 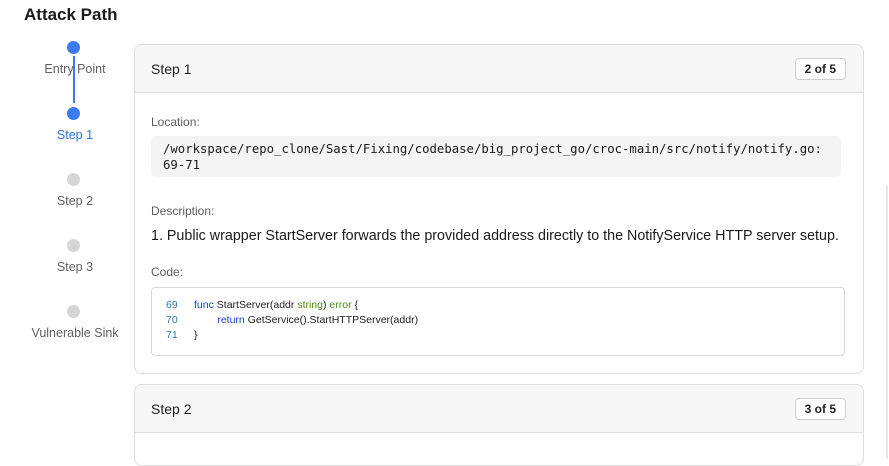 What do you see at coordinates (310, 305) in the screenshot?
I see `code-type: string` at bounding box center [310, 305].